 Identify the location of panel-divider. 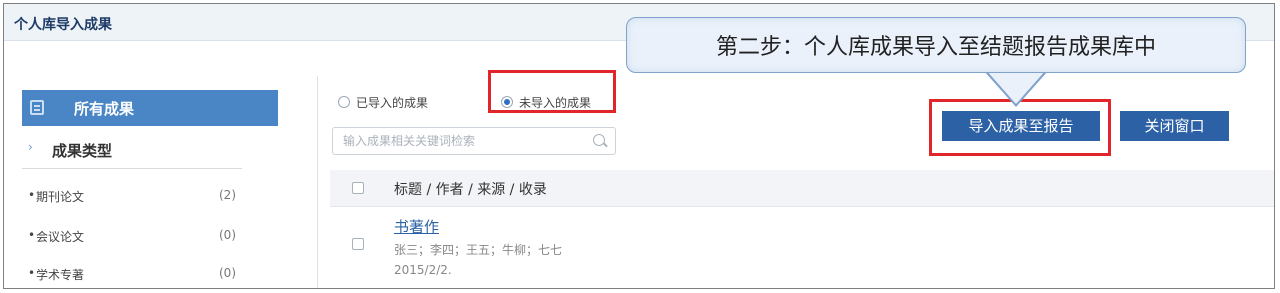
(317, 182).